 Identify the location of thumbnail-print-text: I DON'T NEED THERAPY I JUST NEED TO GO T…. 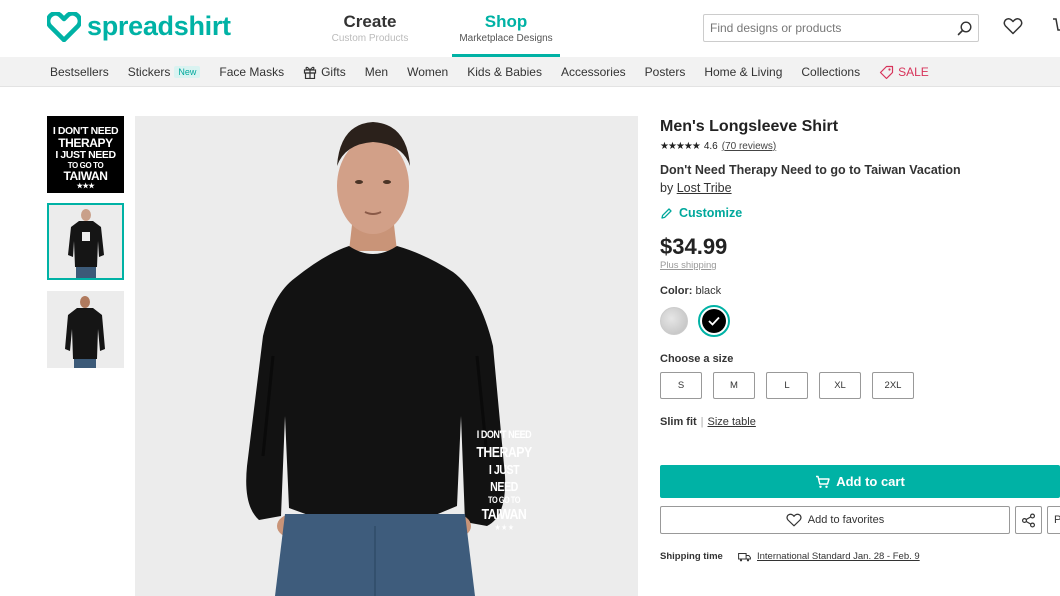
(85, 153).